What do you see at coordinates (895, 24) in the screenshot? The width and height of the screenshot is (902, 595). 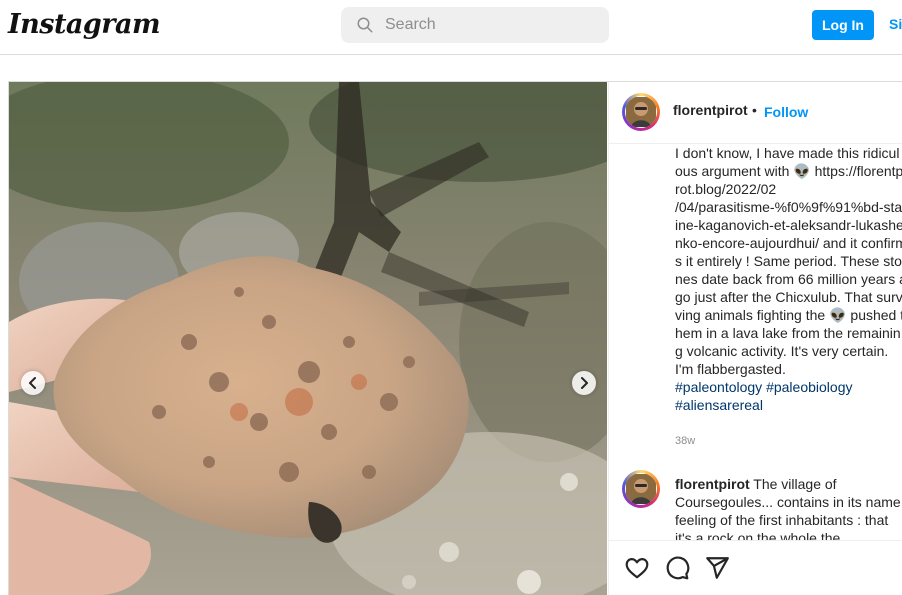 I see `signup-link: Sign Up` at bounding box center [895, 24].